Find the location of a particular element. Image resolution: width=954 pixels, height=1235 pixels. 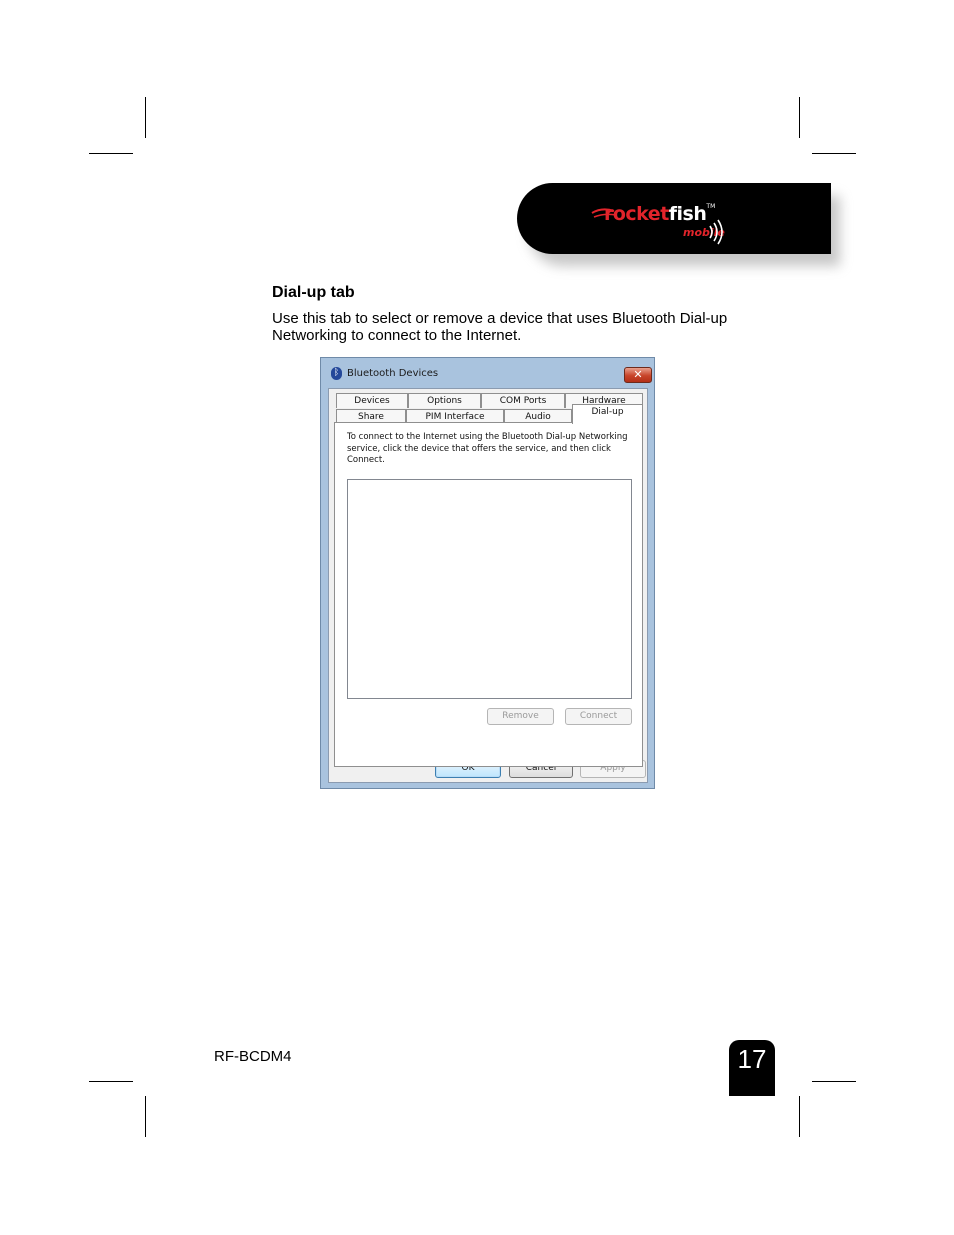

titlebar: ᛒ Bluetooth Devices ✕ is located at coordinates (487, 372).